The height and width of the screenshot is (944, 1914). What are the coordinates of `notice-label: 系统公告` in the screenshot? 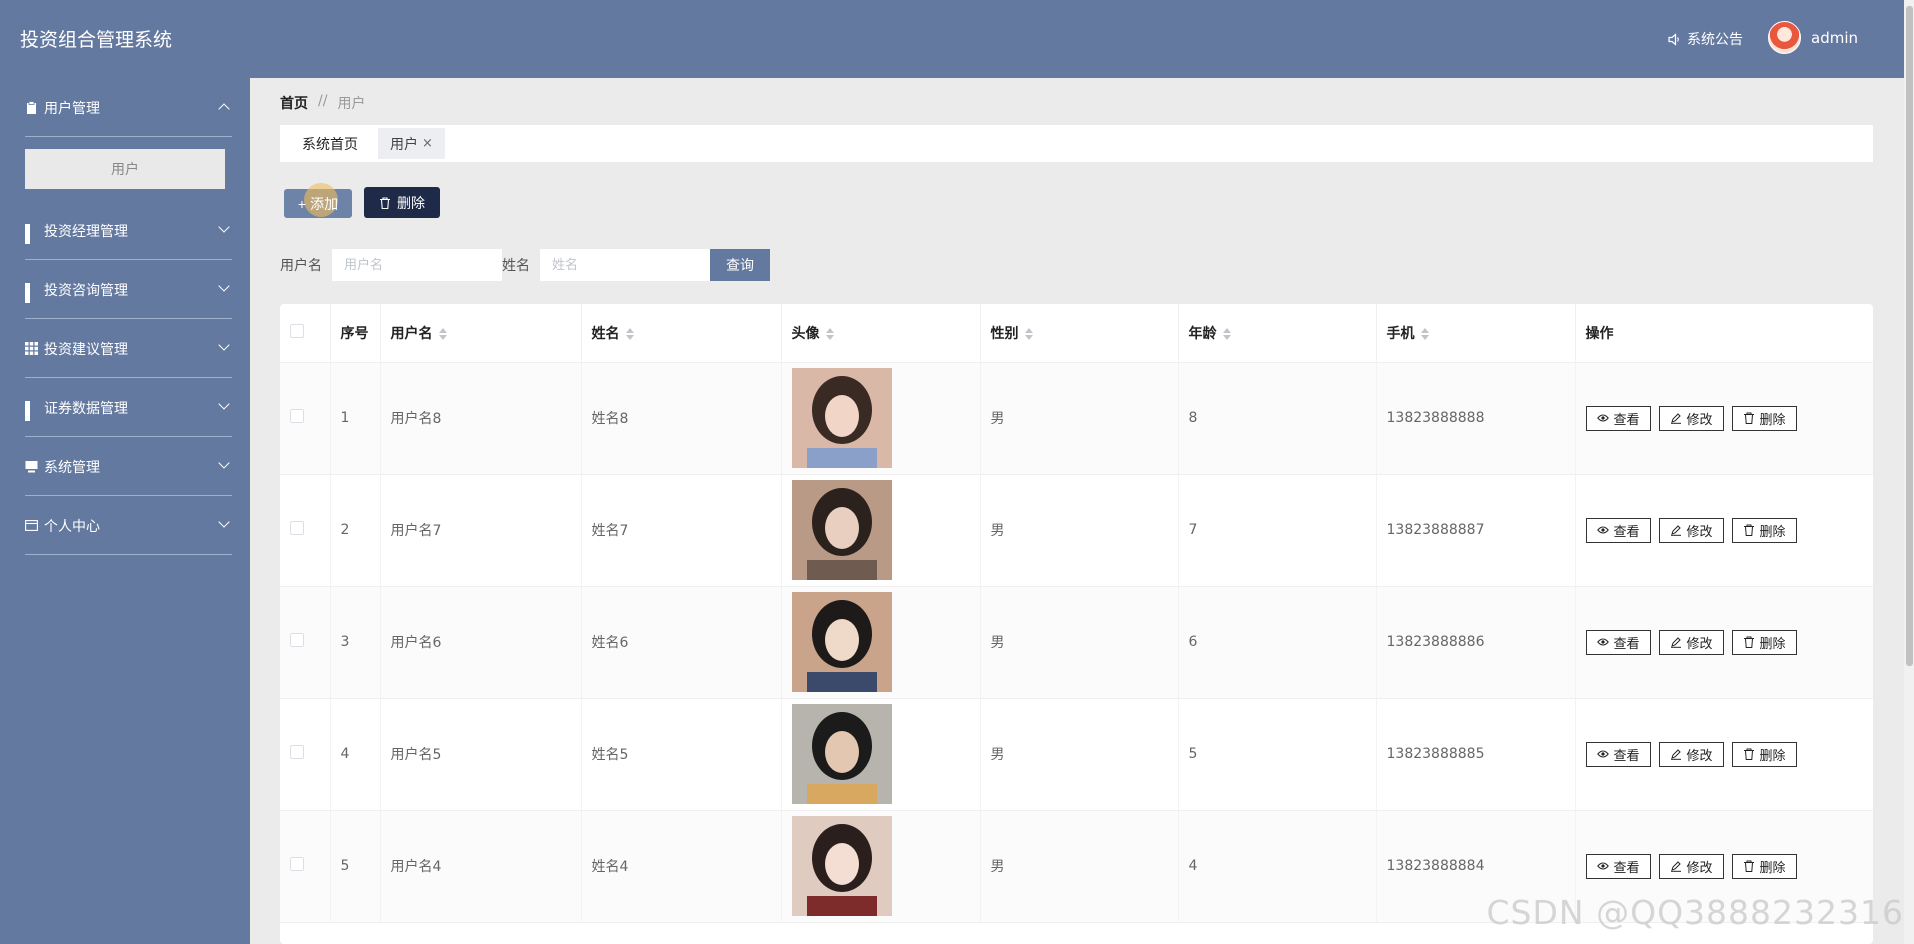 It's located at (1715, 40).